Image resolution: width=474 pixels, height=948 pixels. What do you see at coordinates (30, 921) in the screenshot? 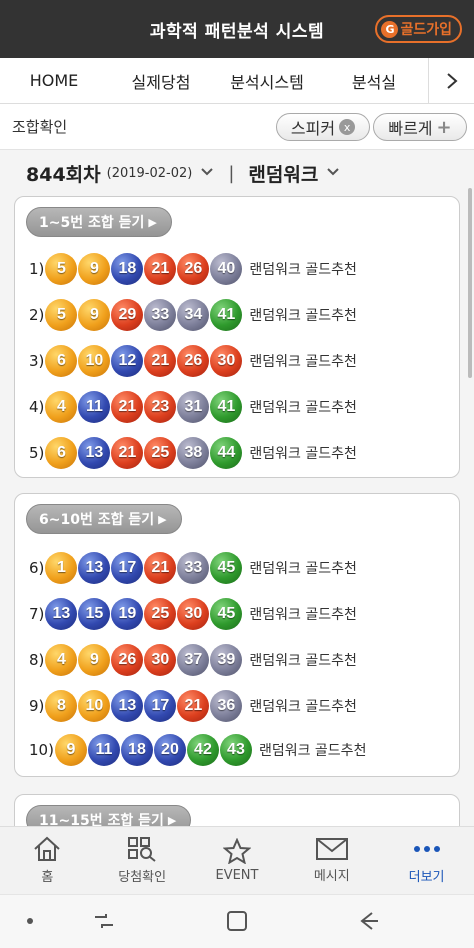
I see `dot-indicator-icon` at bounding box center [30, 921].